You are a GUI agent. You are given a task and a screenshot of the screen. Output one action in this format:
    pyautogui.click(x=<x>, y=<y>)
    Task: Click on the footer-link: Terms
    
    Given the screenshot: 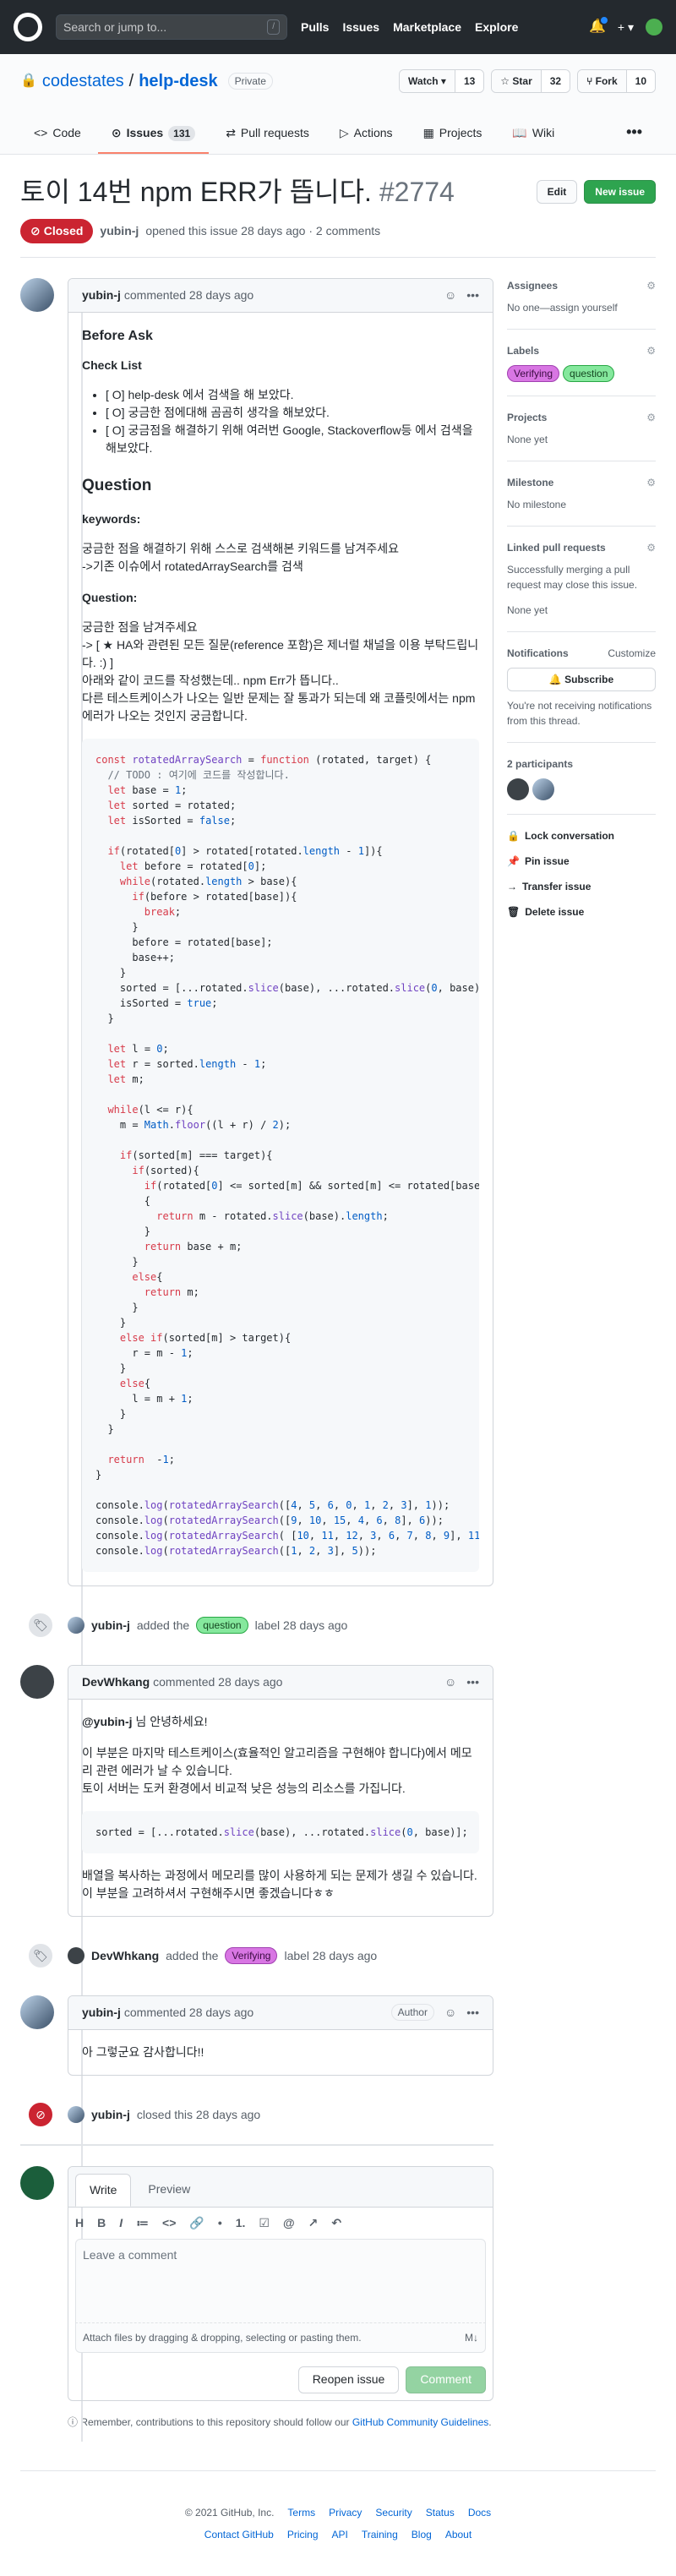 What is the action you would take?
    pyautogui.click(x=301, y=2512)
    